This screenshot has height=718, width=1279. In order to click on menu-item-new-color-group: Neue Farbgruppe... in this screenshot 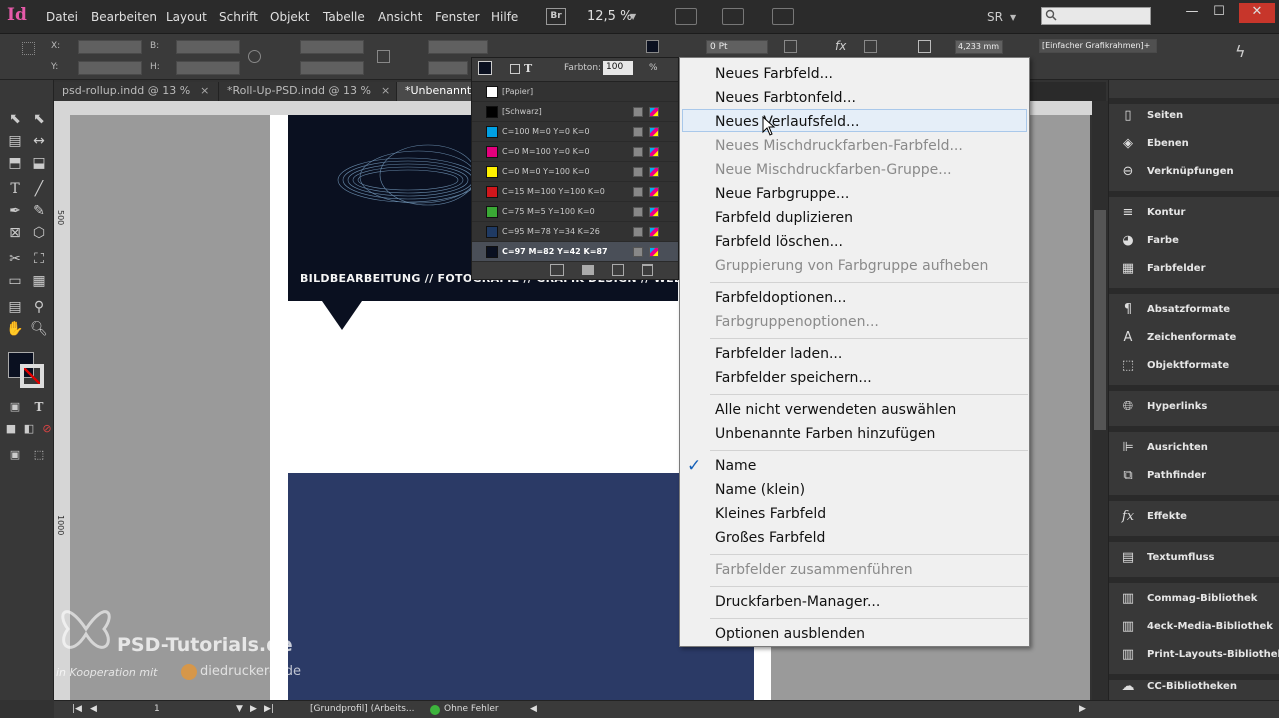, I will do `click(782, 194)`.